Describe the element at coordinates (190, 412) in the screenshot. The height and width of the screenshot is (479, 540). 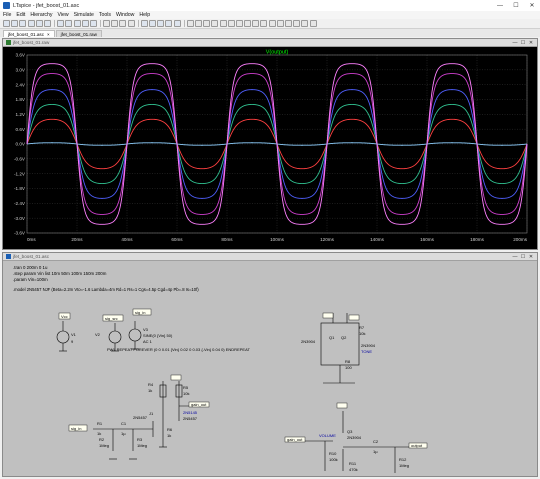
I see `j2-note: 2N5145` at that location.